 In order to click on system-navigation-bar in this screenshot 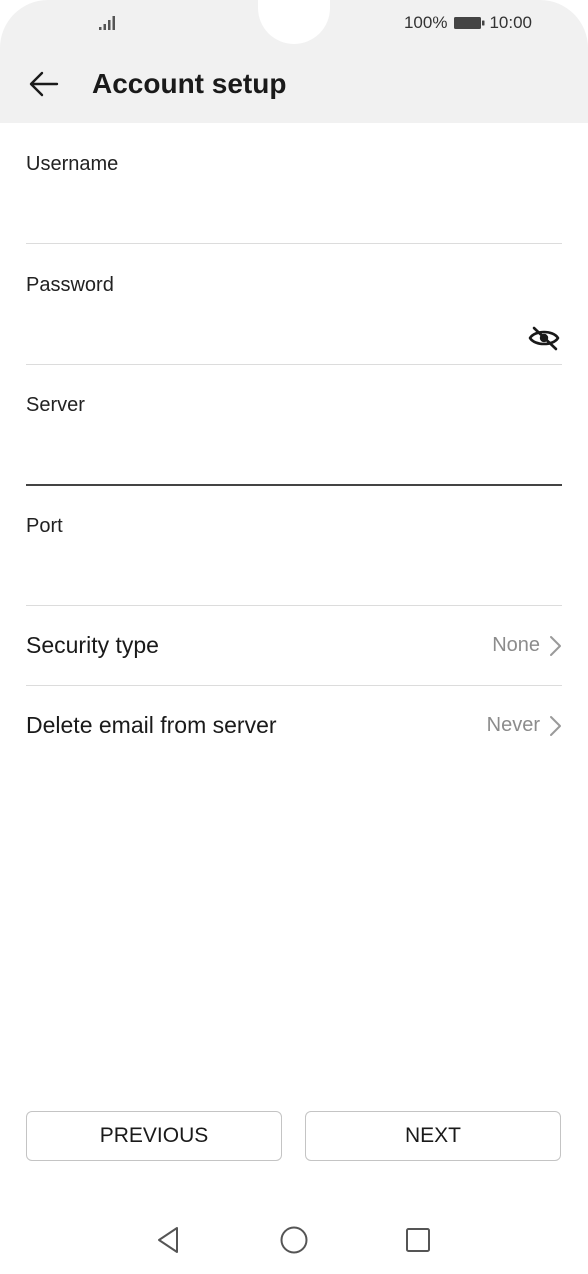, I will do `click(294, 1240)`.